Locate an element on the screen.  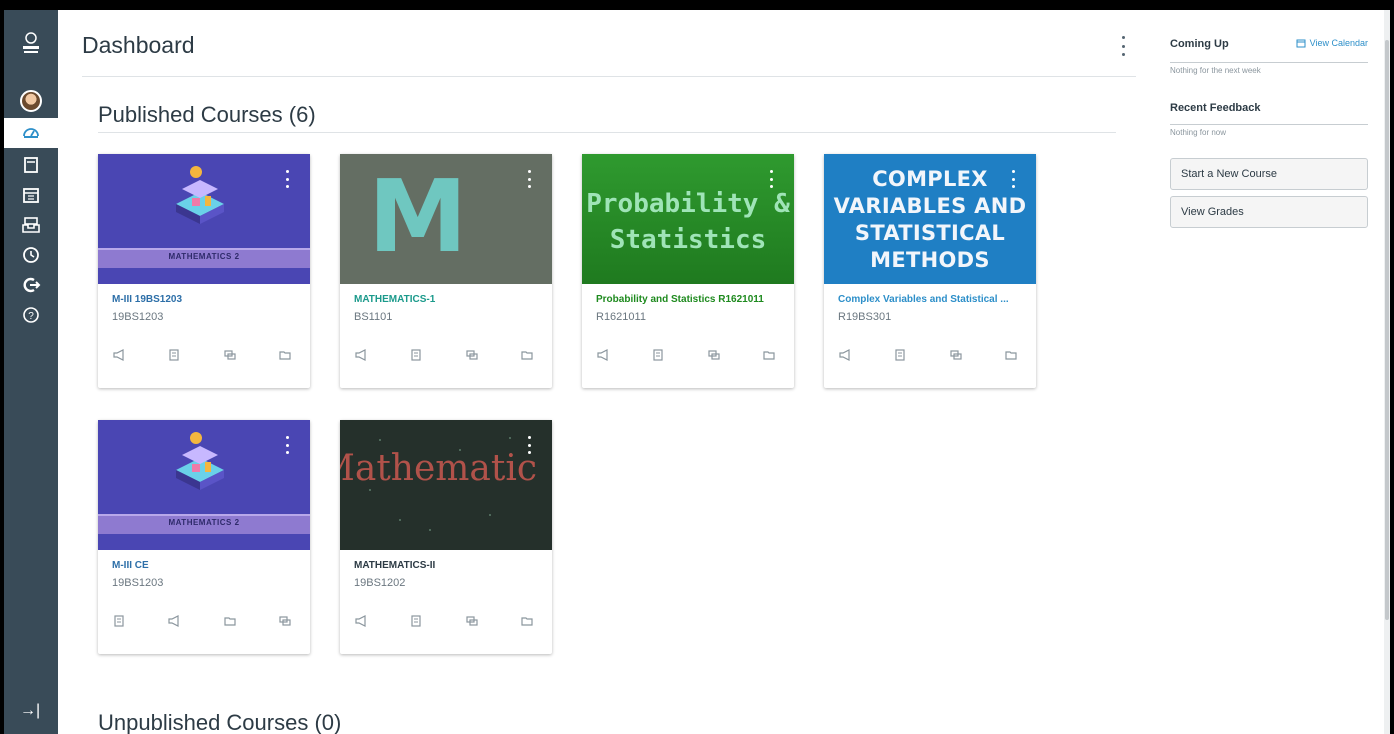
coming-up-note: Nothing for the next week is located at coordinates (1215, 70).